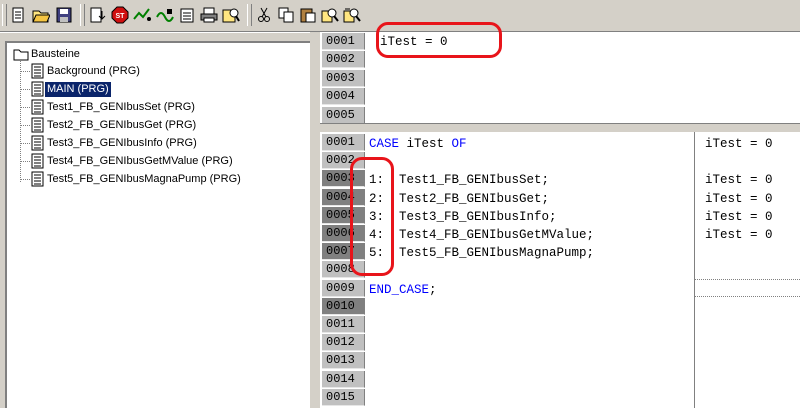  Describe the element at coordinates (21, 55) in the screenshot. I see `folder-icon` at that location.